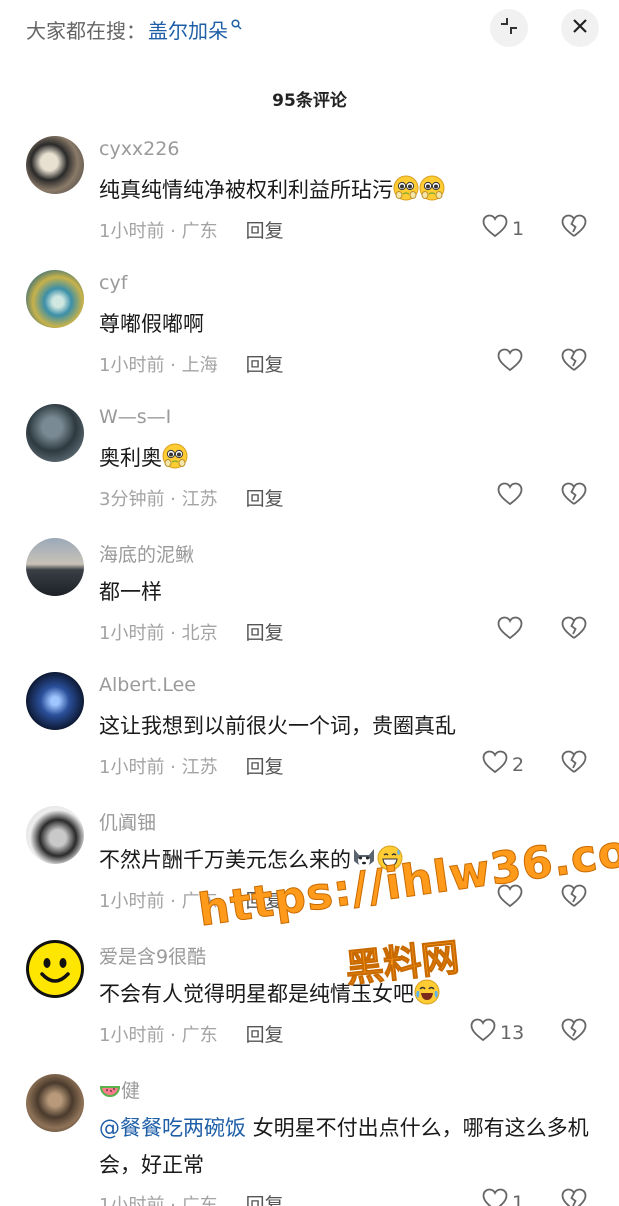 The image size is (619, 1206). I want to click on collapse-button, so click(509, 28).